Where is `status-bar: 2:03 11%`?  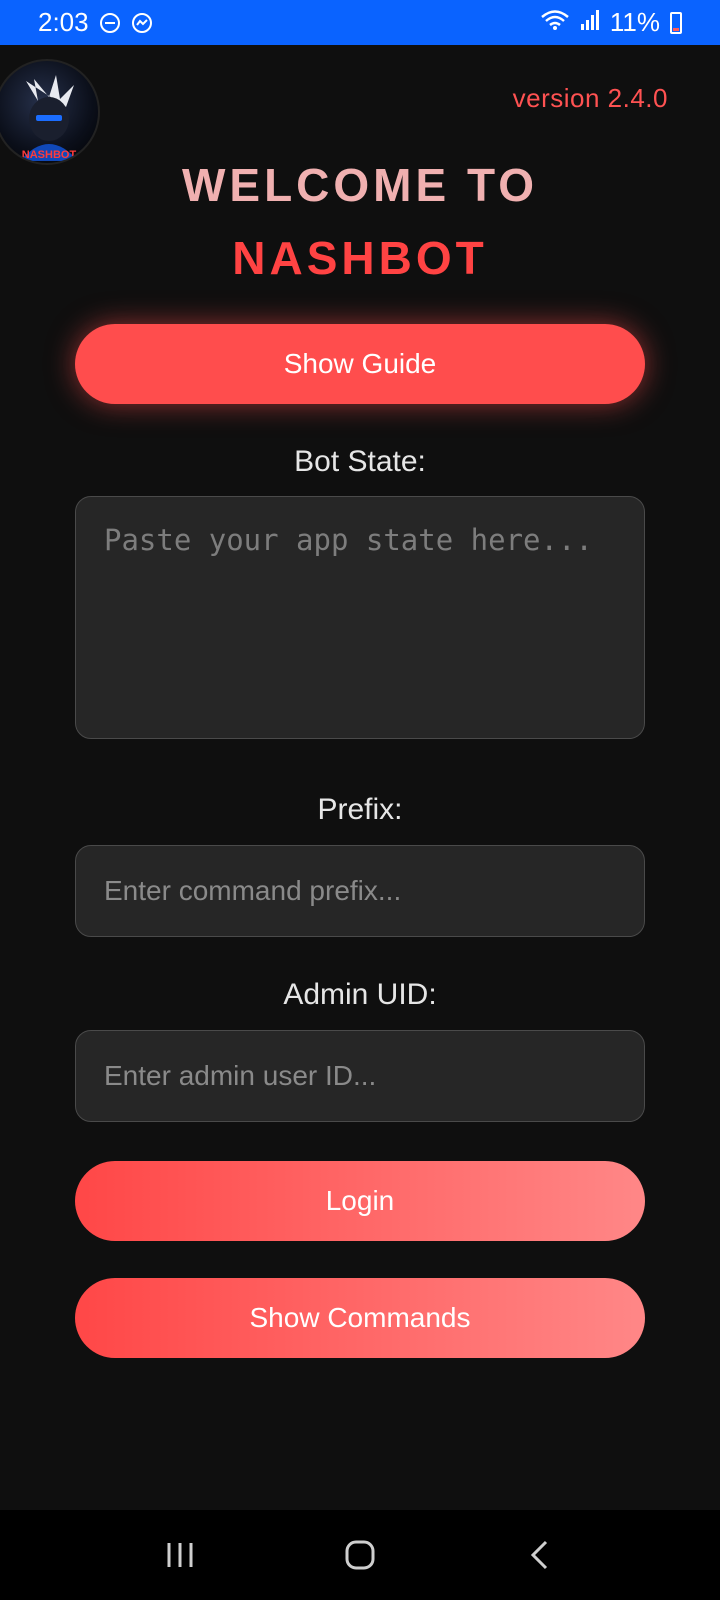
status-bar: 2:03 11% is located at coordinates (360, 22).